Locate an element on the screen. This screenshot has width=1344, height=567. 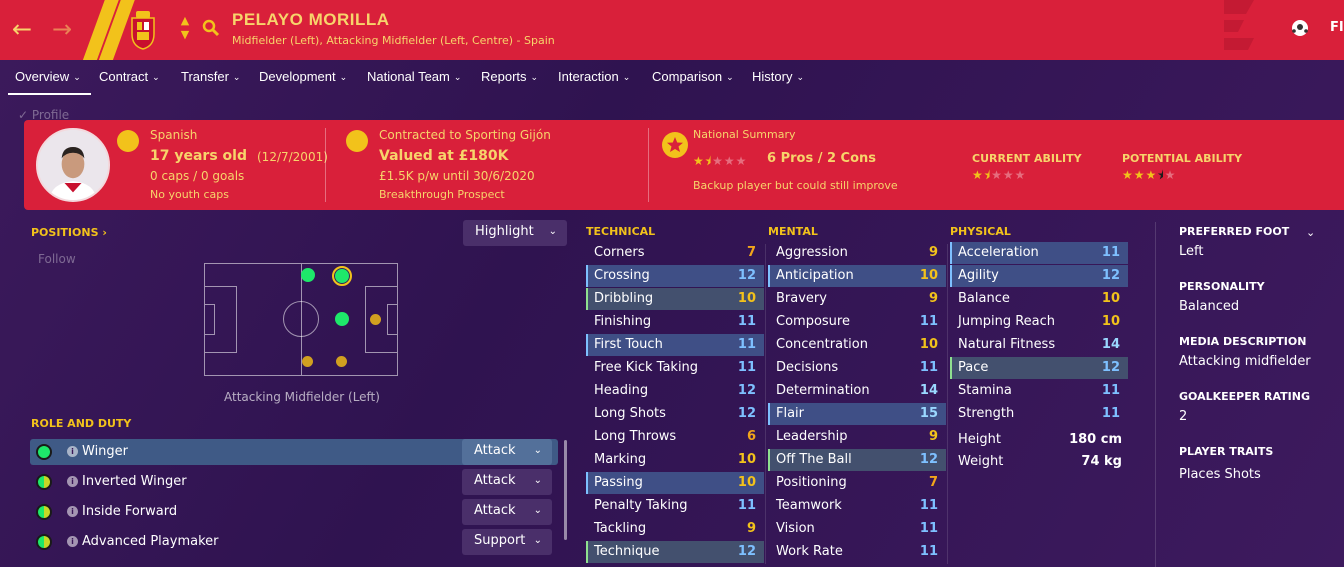
spain-crest-icon is located at coordinates (143, 30).